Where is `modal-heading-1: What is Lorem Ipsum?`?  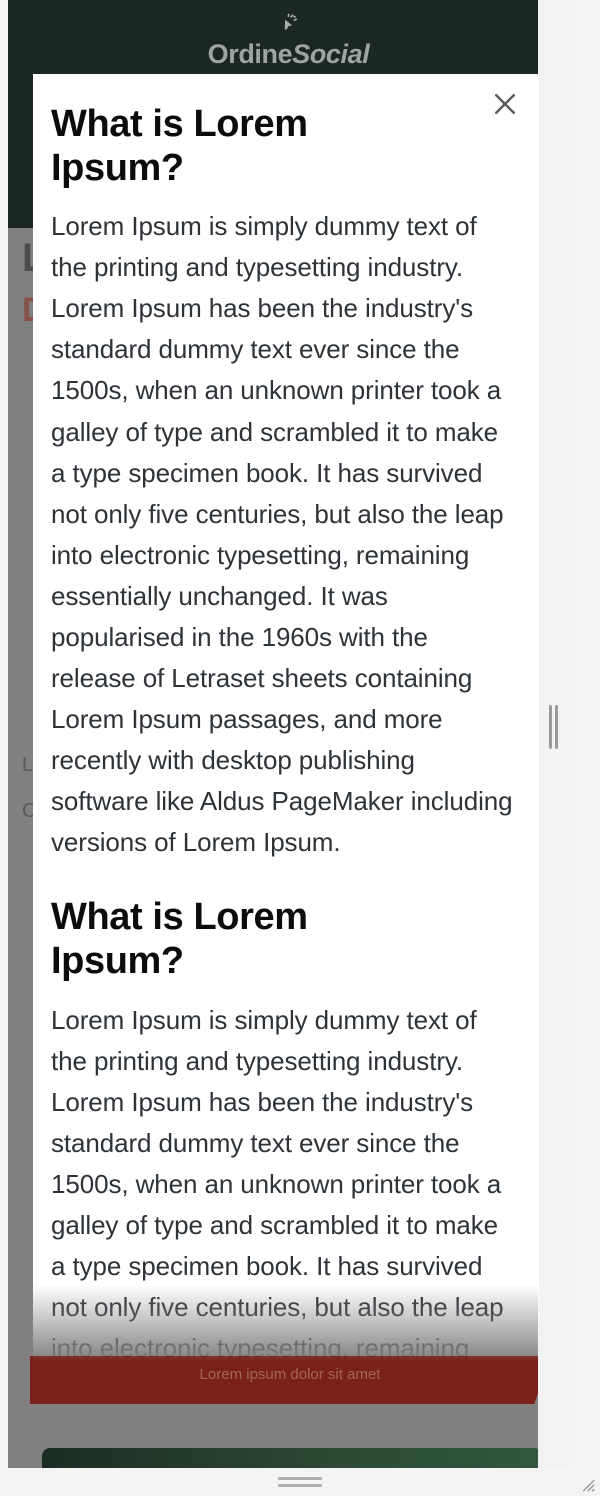 modal-heading-1: What is Lorem Ipsum? is located at coordinates (179, 146).